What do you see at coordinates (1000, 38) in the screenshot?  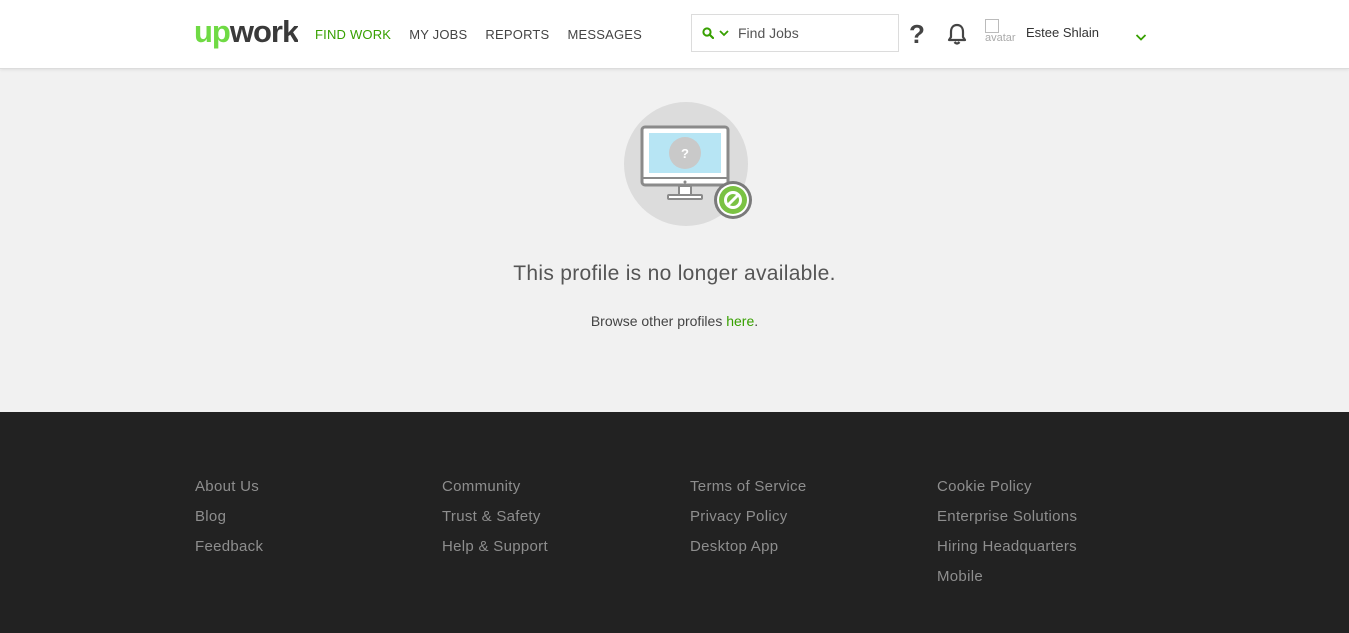 I see `avatar-alt-text: avatar` at bounding box center [1000, 38].